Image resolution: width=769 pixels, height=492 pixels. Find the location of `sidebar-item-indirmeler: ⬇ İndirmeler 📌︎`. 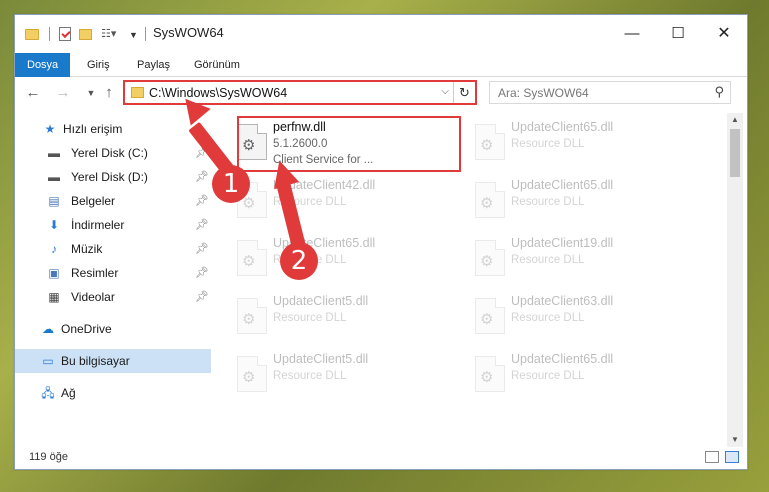

sidebar-item-indirmeler: ⬇ İndirmeler 📌︎ is located at coordinates (113, 225).